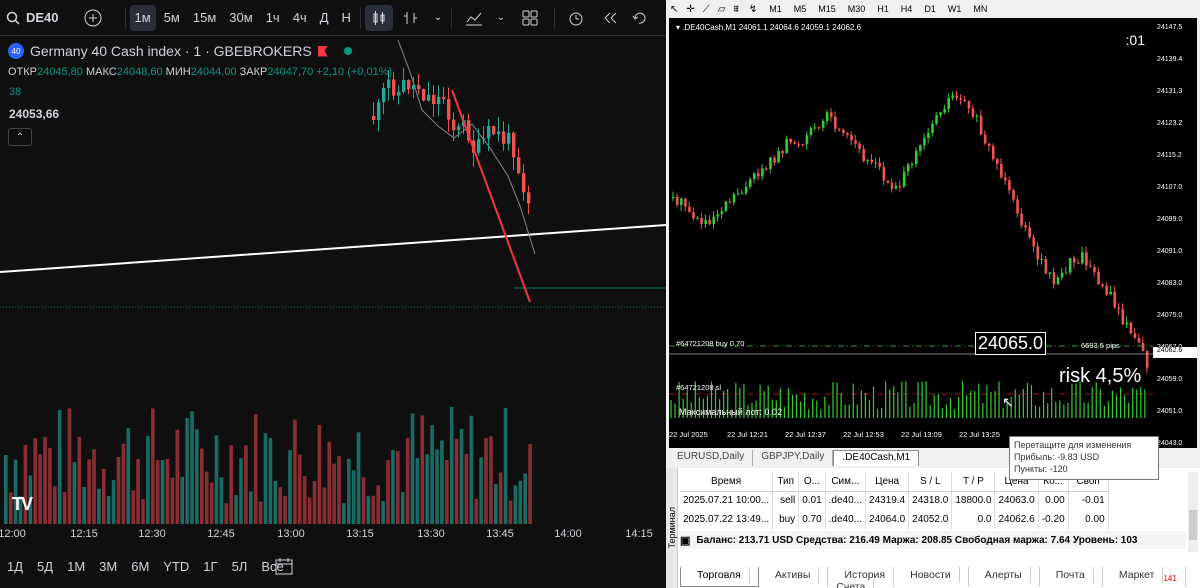  I want to click on bottom-tab-7: Сигналы, so click(1193, 577).